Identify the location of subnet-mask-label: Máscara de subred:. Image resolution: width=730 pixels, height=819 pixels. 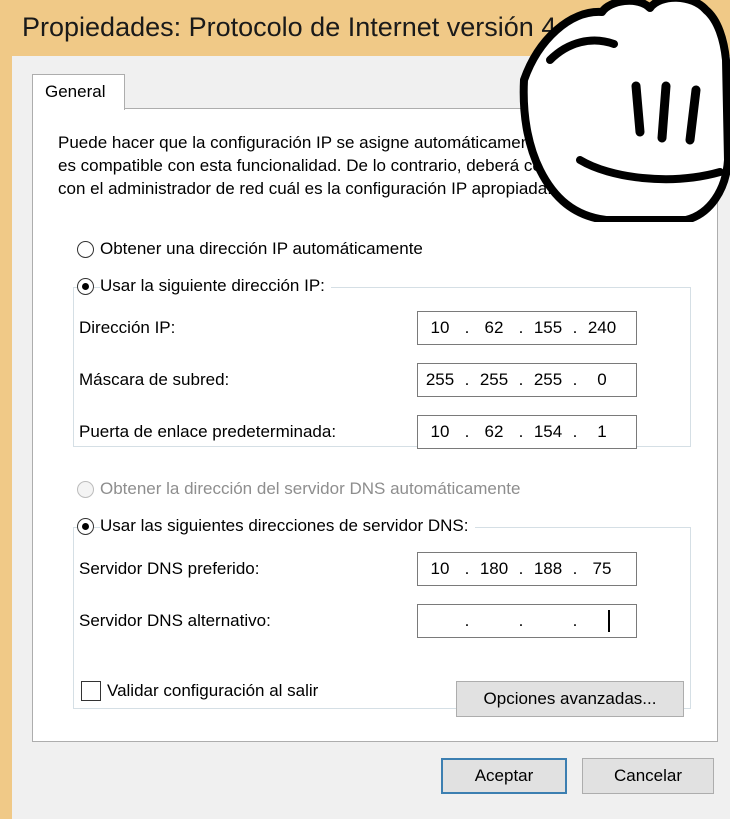
(154, 379).